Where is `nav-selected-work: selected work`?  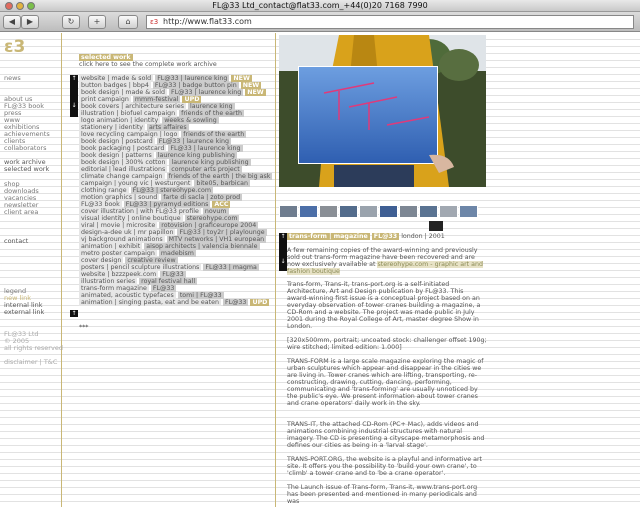 nav-selected-work: selected work is located at coordinates (26, 169).